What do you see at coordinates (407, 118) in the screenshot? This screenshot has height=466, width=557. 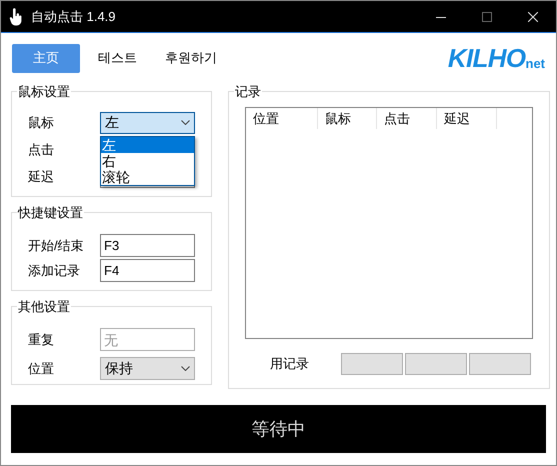 I see `column-header: 点击` at bounding box center [407, 118].